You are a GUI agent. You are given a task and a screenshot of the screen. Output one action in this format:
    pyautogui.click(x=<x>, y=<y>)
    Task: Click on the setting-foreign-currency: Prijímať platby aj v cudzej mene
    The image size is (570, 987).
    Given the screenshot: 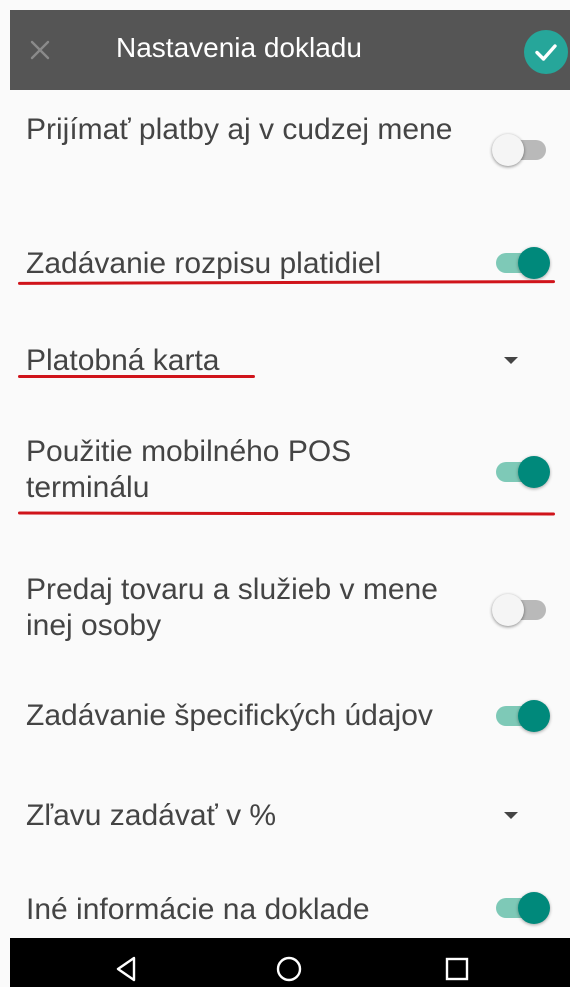 What is the action you would take?
    pyautogui.click(x=290, y=150)
    